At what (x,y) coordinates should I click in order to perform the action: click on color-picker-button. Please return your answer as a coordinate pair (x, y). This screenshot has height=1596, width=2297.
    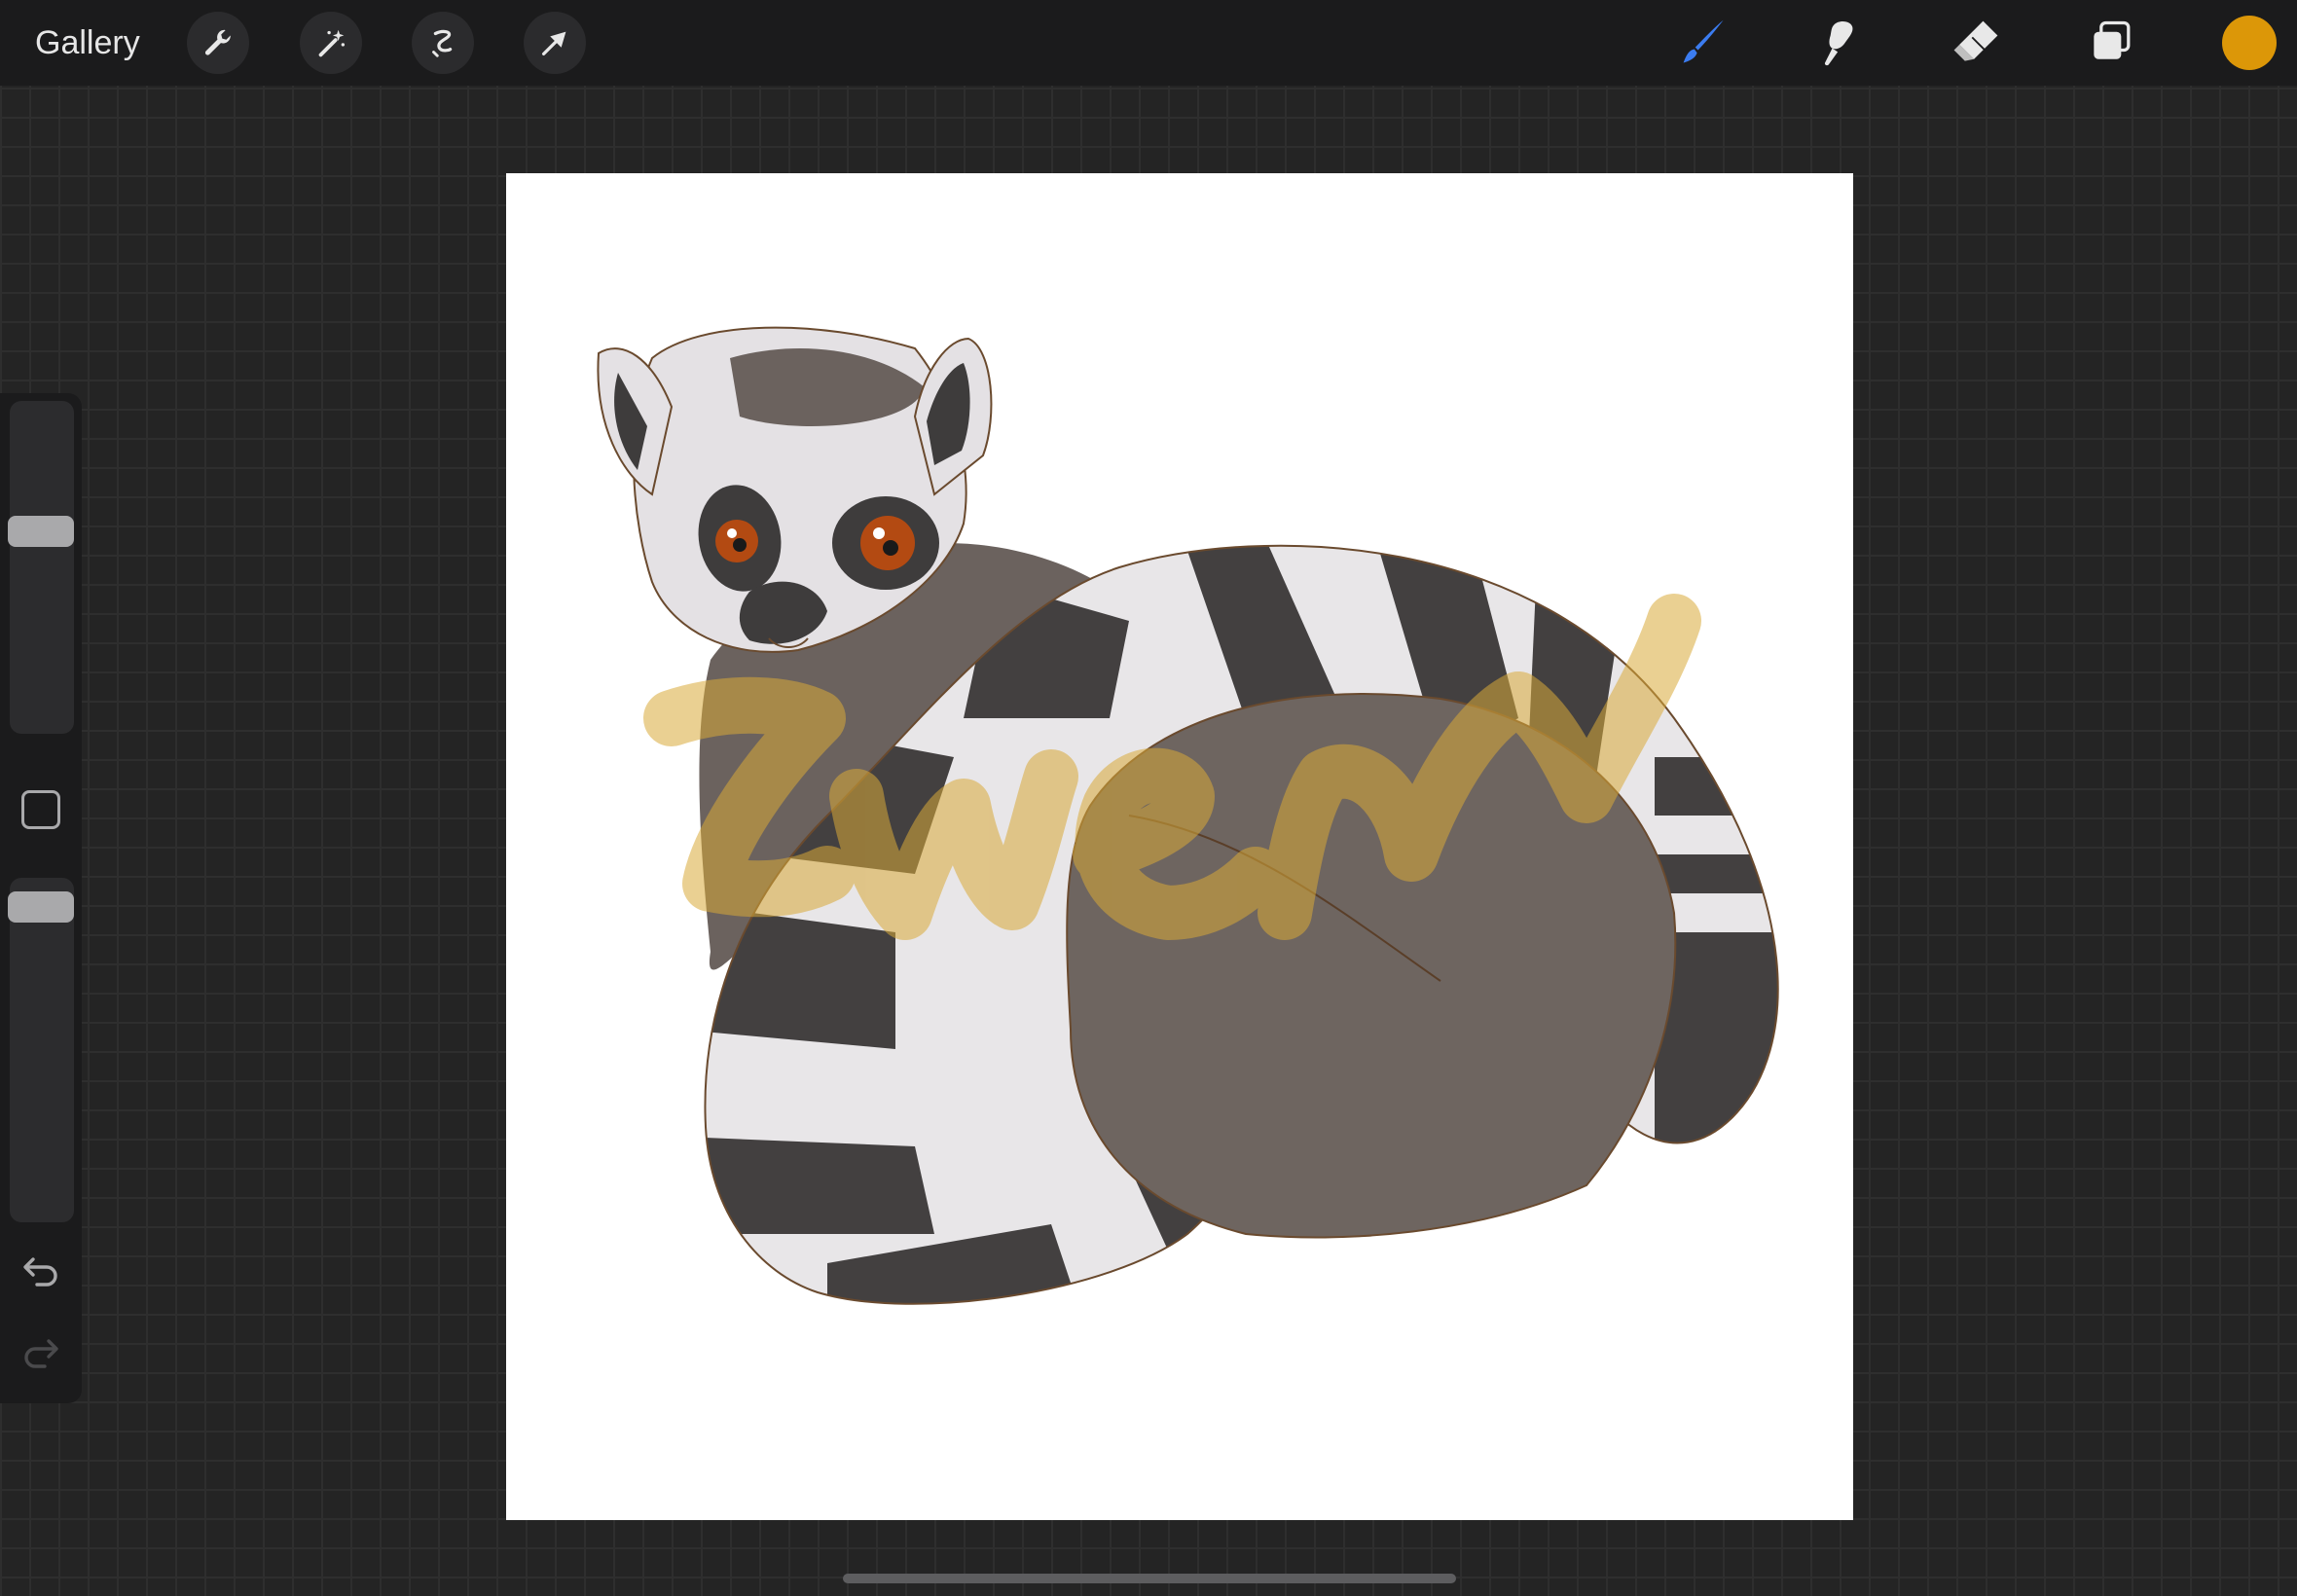
    Looking at the image, I should click on (2250, 43).